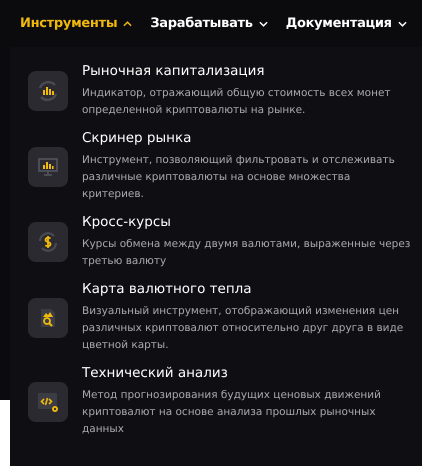  Describe the element at coordinates (48, 166) in the screenshot. I see `monitor-chart-icon` at that location.